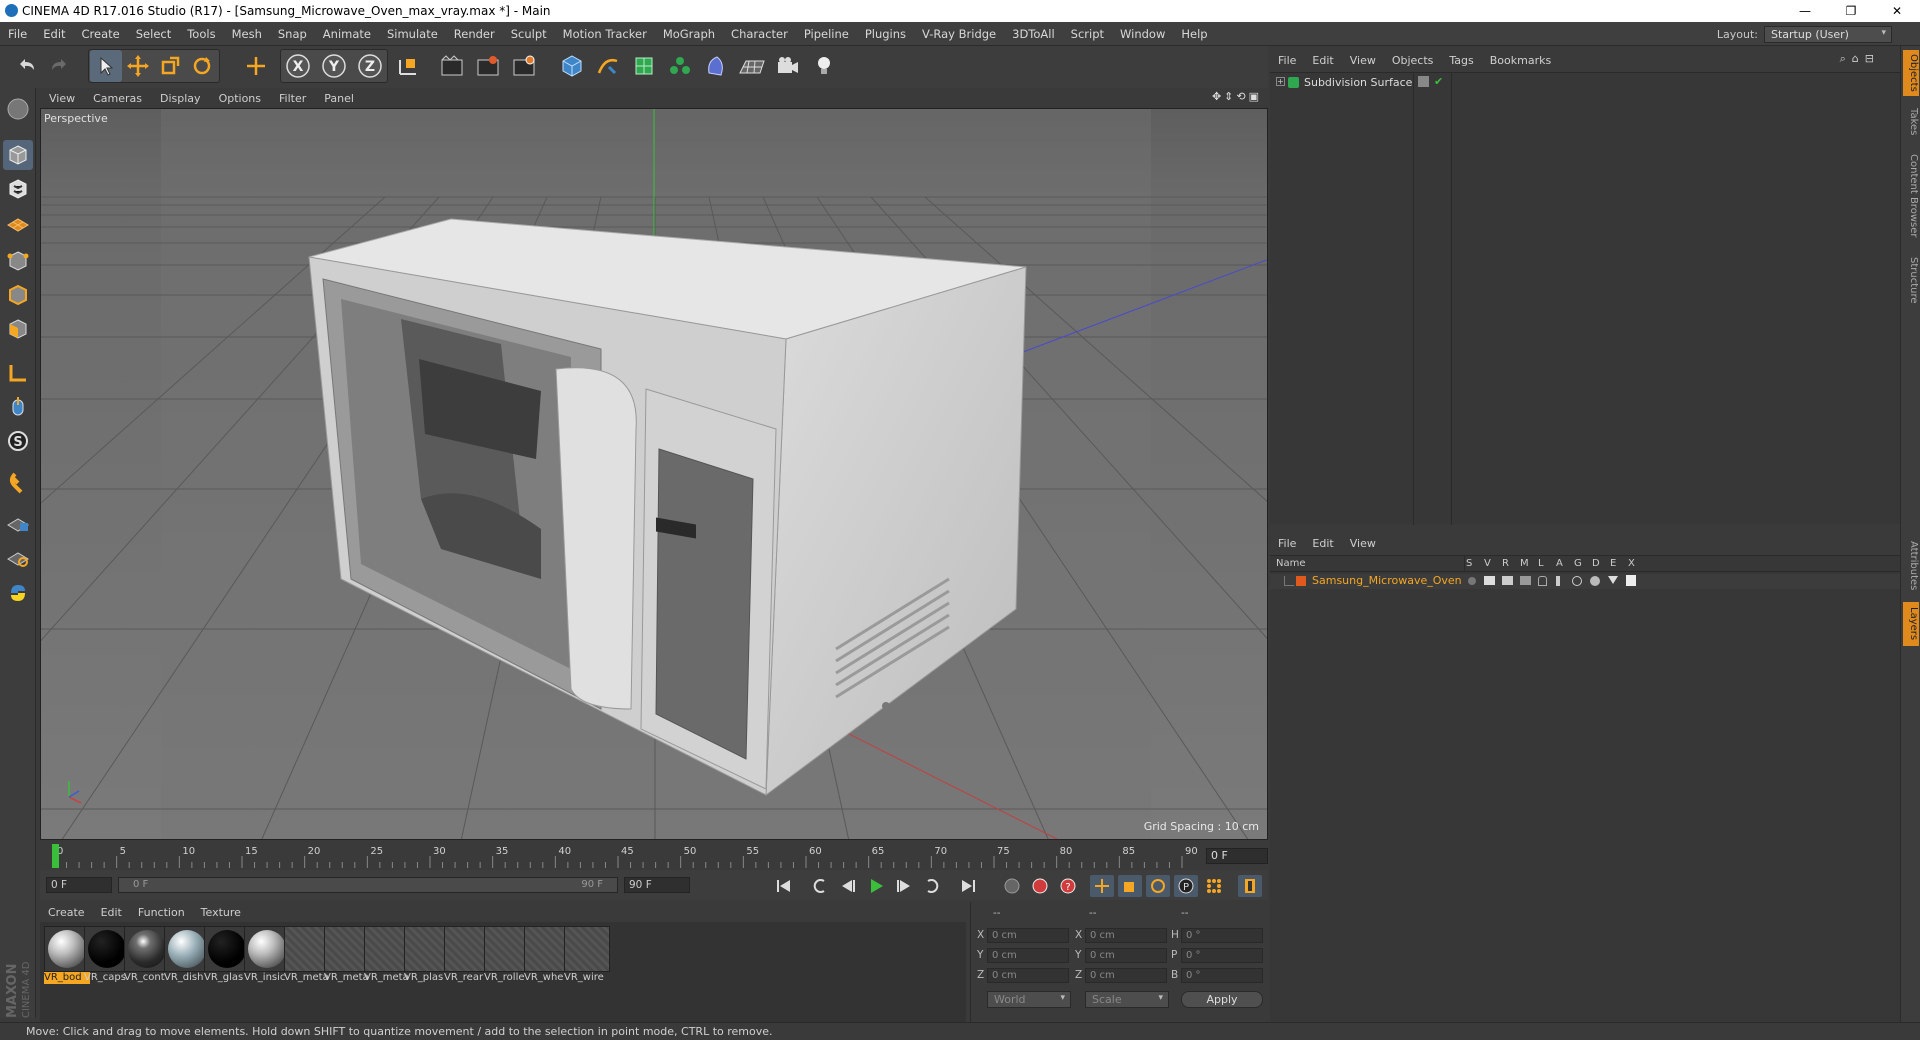 The height and width of the screenshot is (1040, 1920). Describe the element at coordinates (18, 329) in the screenshot. I see `polygons-mode-icon` at that location.